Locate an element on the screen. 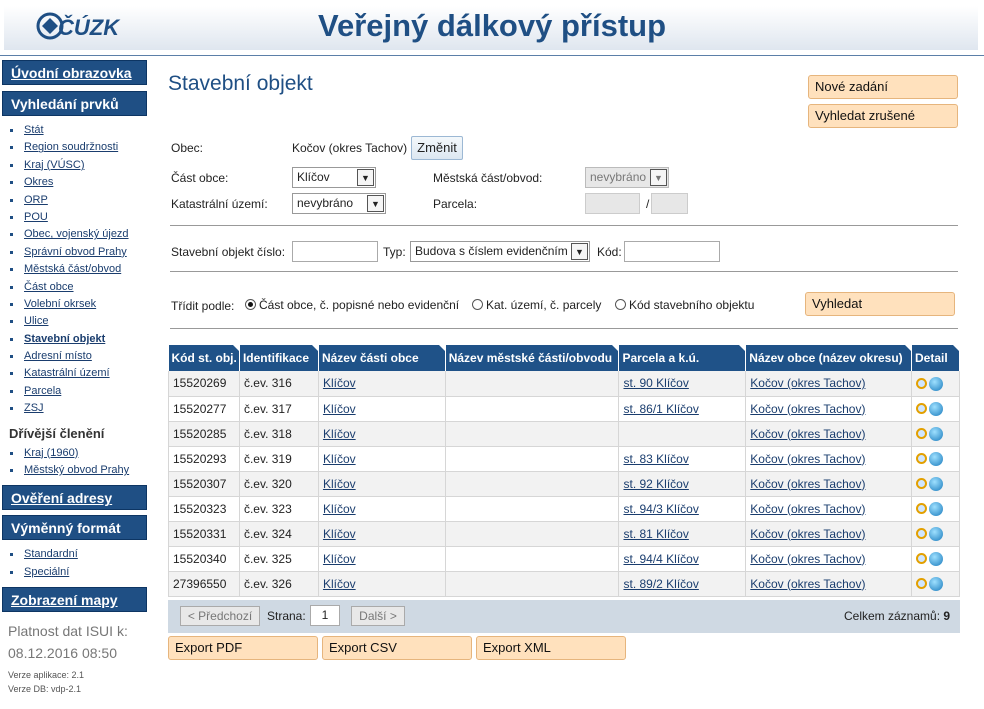  nav-verify-address: Ověření adresy is located at coordinates (74, 498).